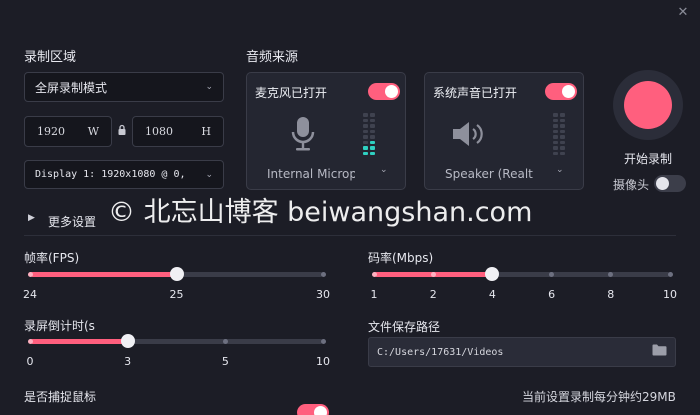 The height and width of the screenshot is (415, 700). Describe the element at coordinates (124, 87) in the screenshot. I see `recording-mode-select: 全屏录制模式 ⌄` at that location.